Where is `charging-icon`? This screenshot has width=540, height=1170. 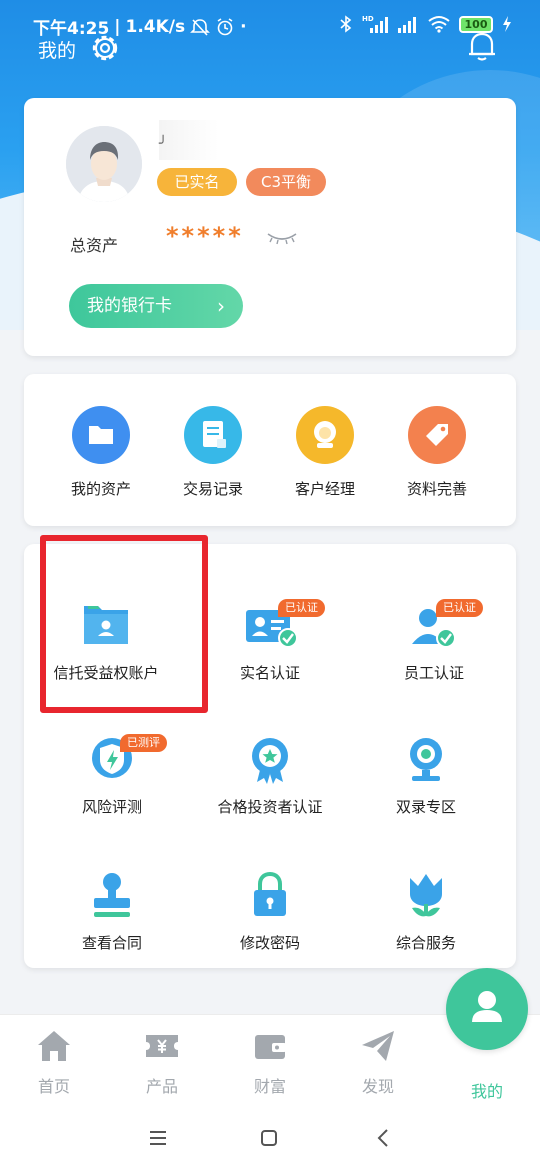
charging-icon is located at coordinates (507, 24).